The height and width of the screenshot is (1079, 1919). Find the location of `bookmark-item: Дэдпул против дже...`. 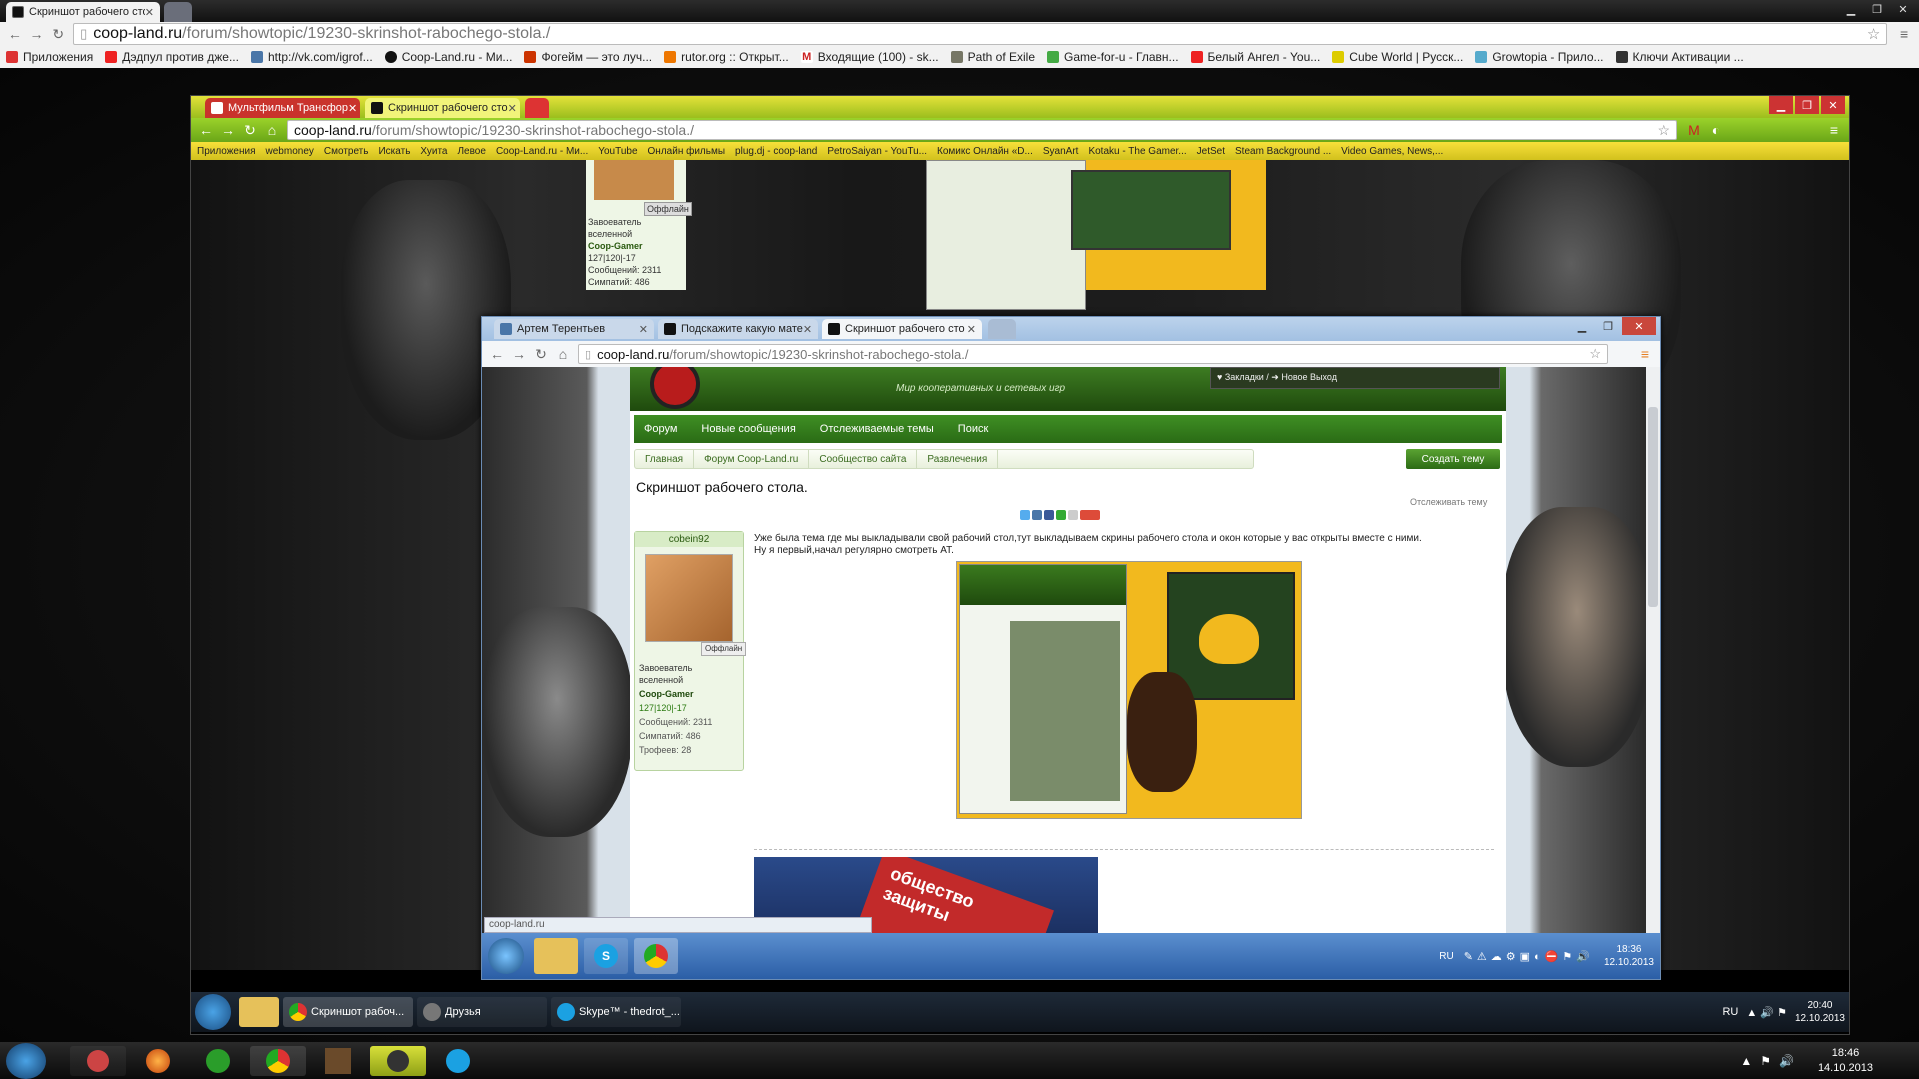

bookmark-item: Дэдпул против дже... is located at coordinates (172, 57).